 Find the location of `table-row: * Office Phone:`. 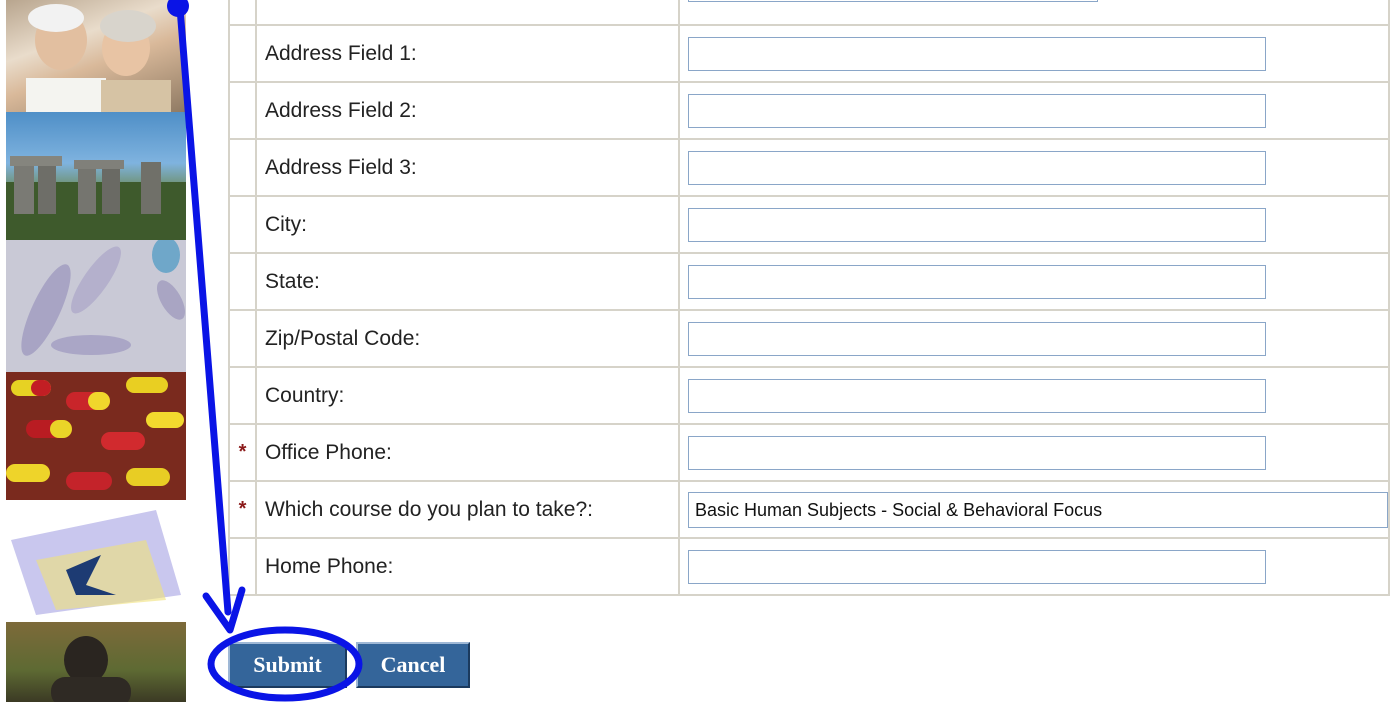

table-row: * Office Phone: is located at coordinates (809, 452).